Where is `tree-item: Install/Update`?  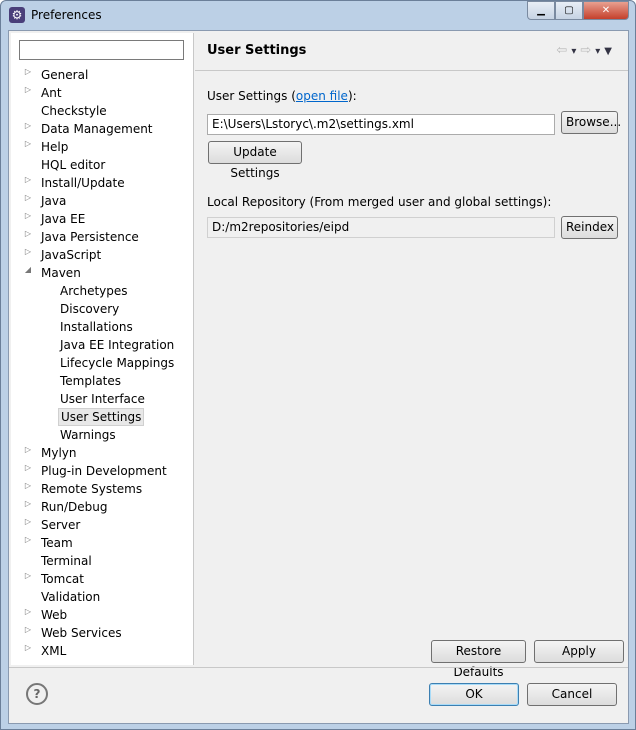
tree-item: Install/Update is located at coordinates (83, 183).